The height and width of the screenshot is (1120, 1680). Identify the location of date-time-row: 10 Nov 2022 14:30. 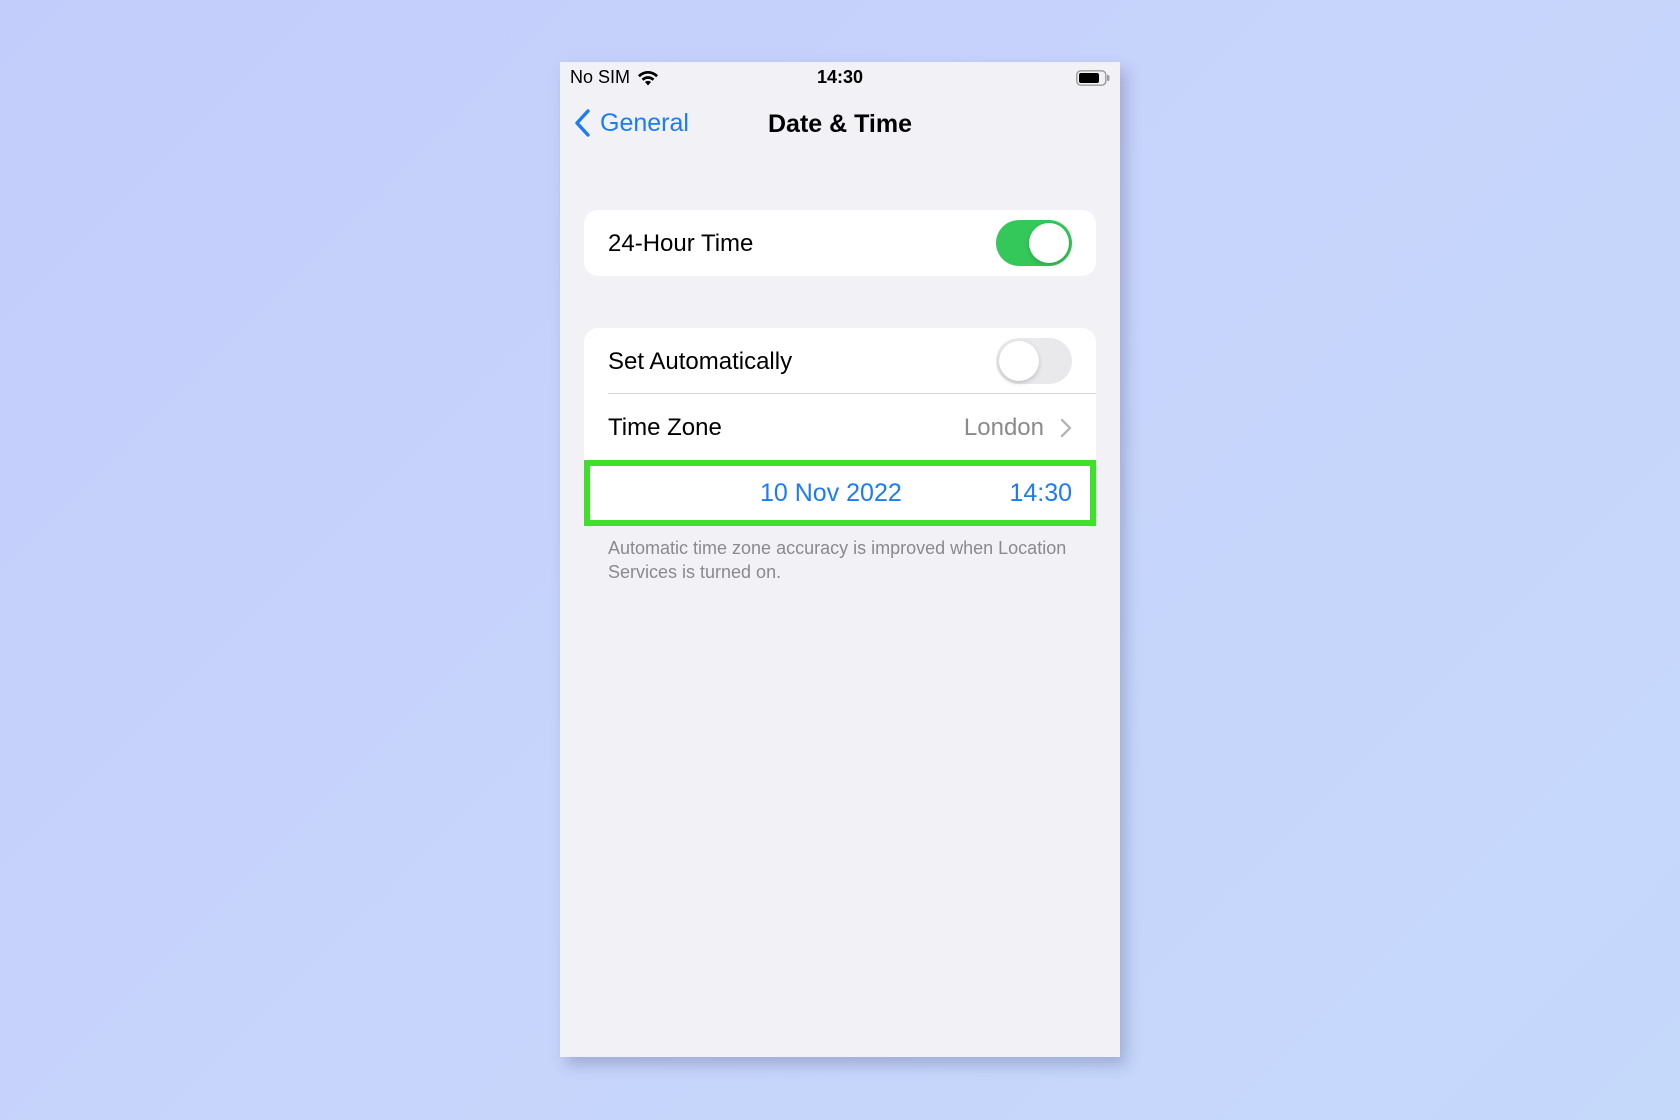
(840, 493).